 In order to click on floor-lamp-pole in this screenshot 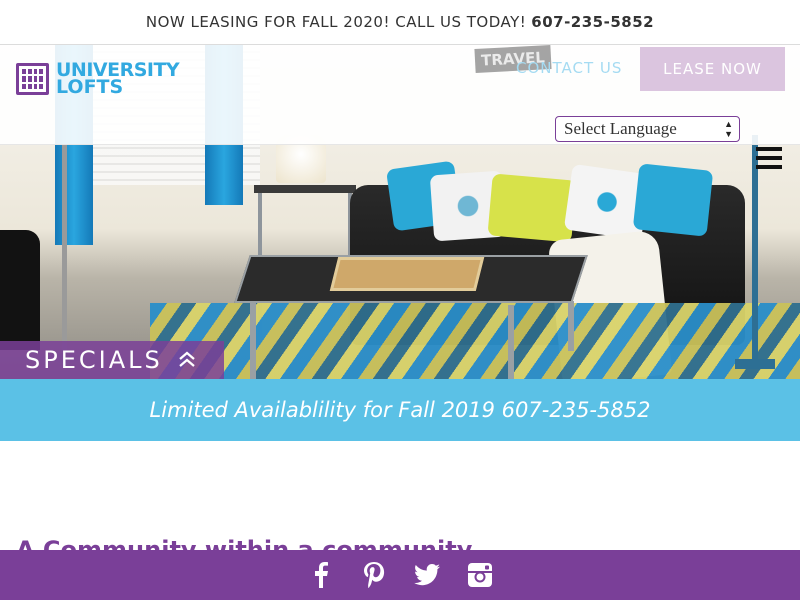, I will do `click(64, 255)`.